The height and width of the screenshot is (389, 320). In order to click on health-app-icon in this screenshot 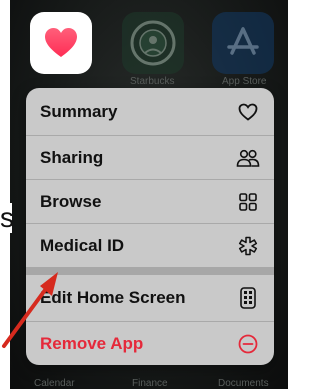, I will do `click(61, 43)`.